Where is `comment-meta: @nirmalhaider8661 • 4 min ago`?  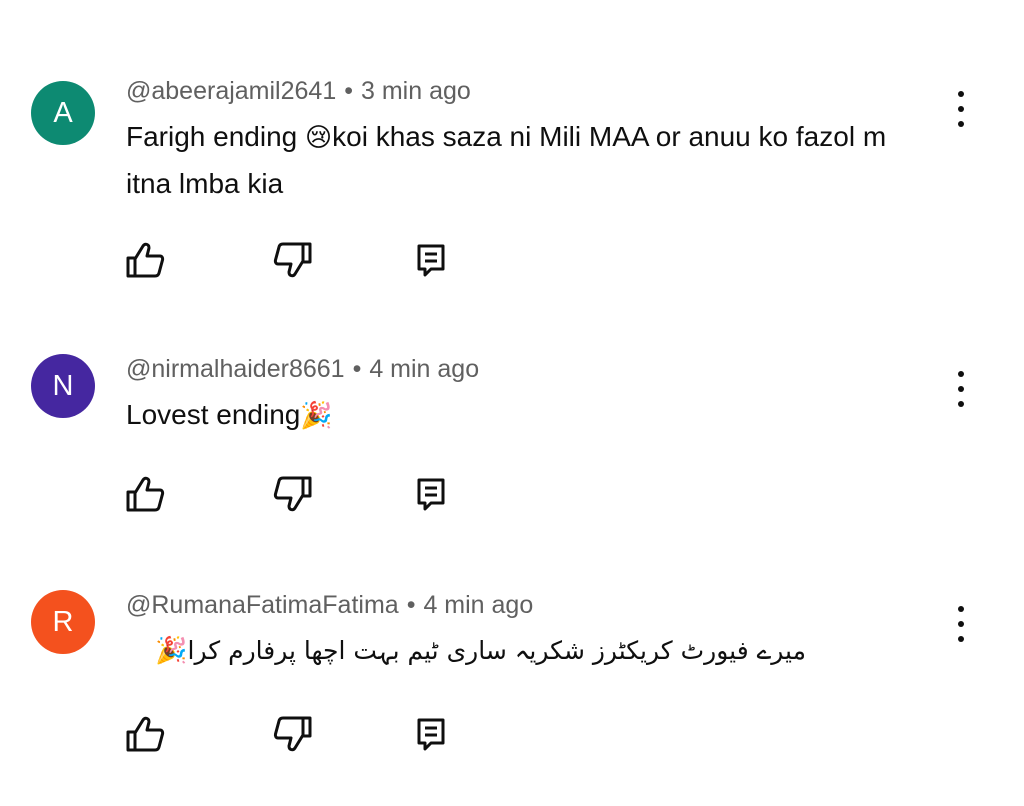
comment-meta: @nirmalhaider8661 • 4 min ago is located at coordinates (302, 369).